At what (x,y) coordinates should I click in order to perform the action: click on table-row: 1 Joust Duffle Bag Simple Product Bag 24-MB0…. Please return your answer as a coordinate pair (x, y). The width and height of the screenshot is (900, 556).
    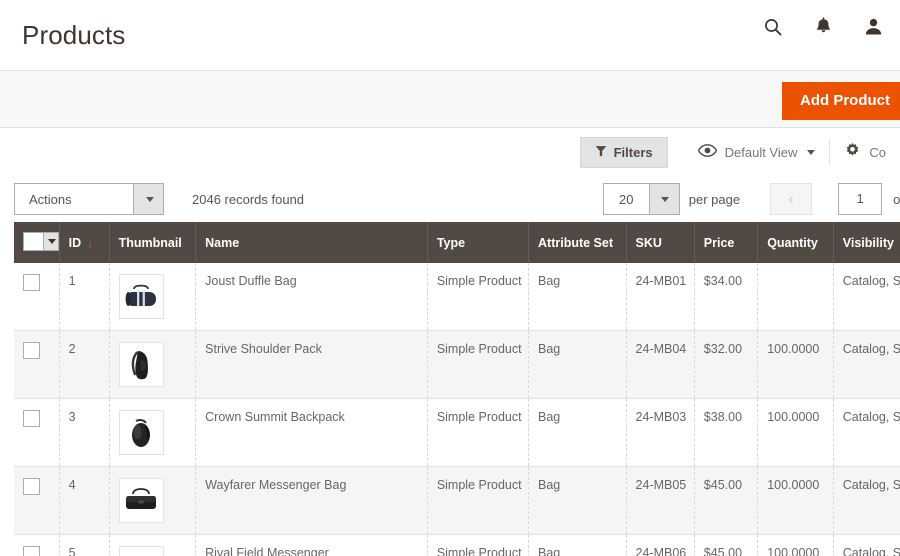
    Looking at the image, I should click on (457, 297).